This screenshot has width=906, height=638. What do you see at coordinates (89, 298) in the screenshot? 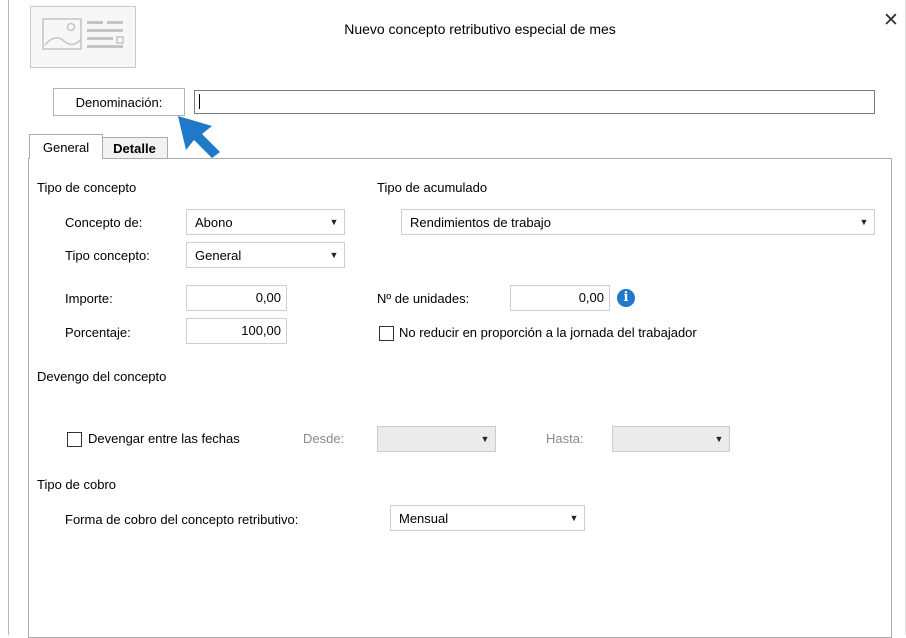
I see `importe-label: Importe:` at bounding box center [89, 298].